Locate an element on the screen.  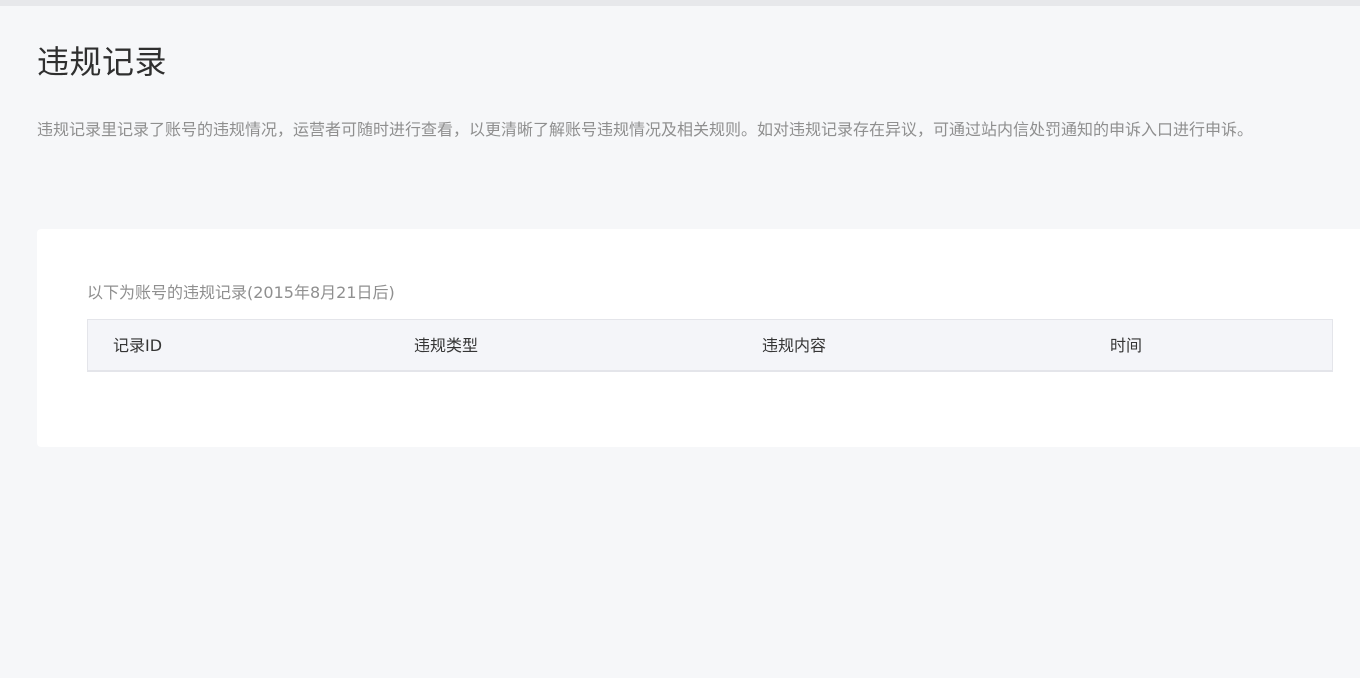
top-divider is located at coordinates (680, 3).